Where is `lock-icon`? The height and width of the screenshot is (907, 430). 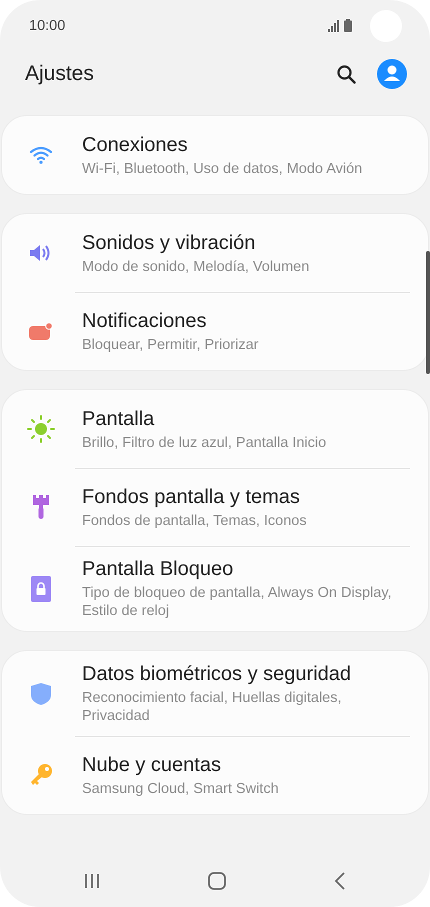
lock-icon is located at coordinates (41, 589).